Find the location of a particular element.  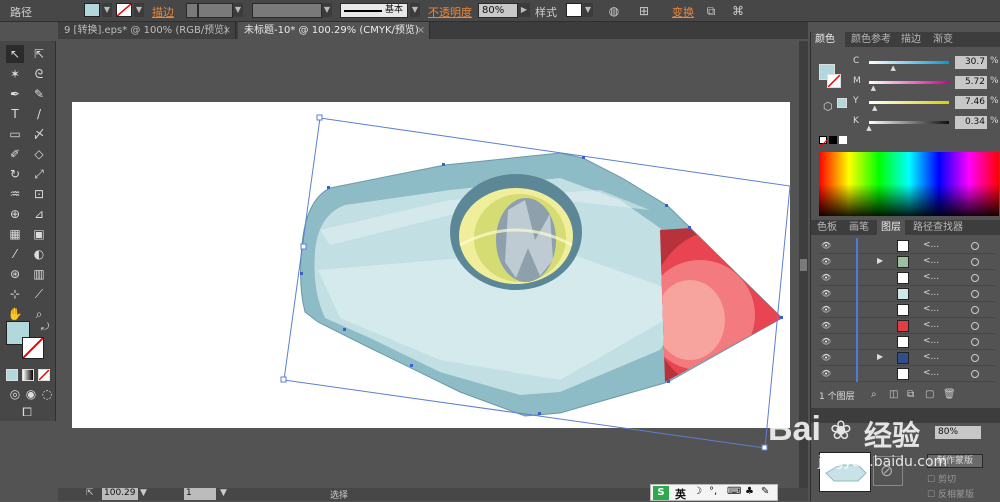

artboard-nav-icon: ⇱ is located at coordinates (90, 493).